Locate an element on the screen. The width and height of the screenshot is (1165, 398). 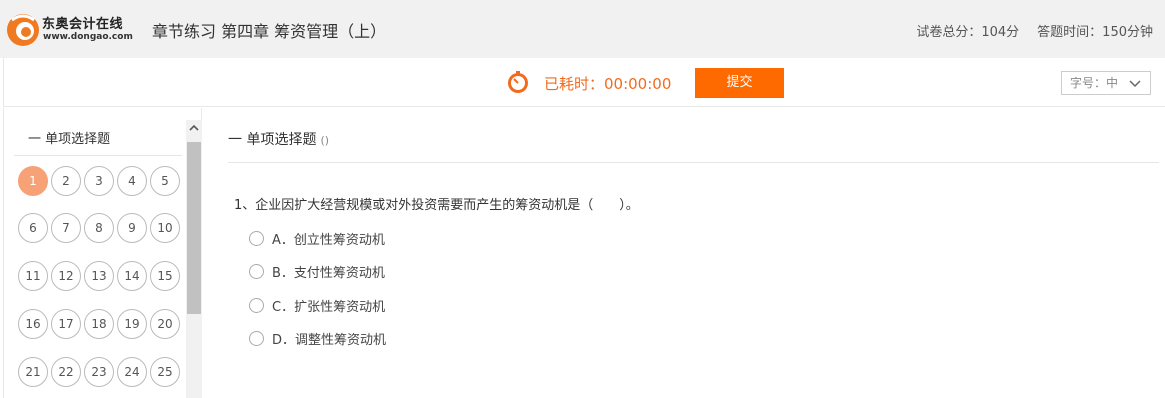
question-number-13: 13 is located at coordinates (99, 276).